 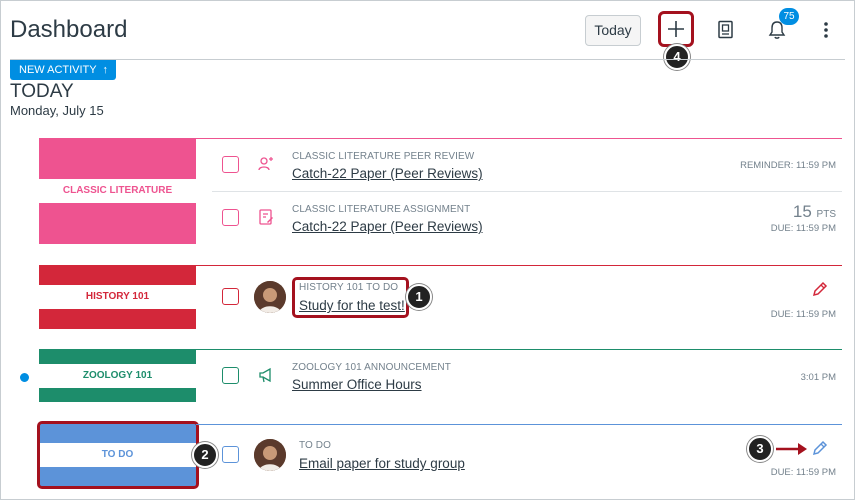 What do you see at coordinates (677, 57) in the screenshot?
I see `callout-4: 4` at bounding box center [677, 57].